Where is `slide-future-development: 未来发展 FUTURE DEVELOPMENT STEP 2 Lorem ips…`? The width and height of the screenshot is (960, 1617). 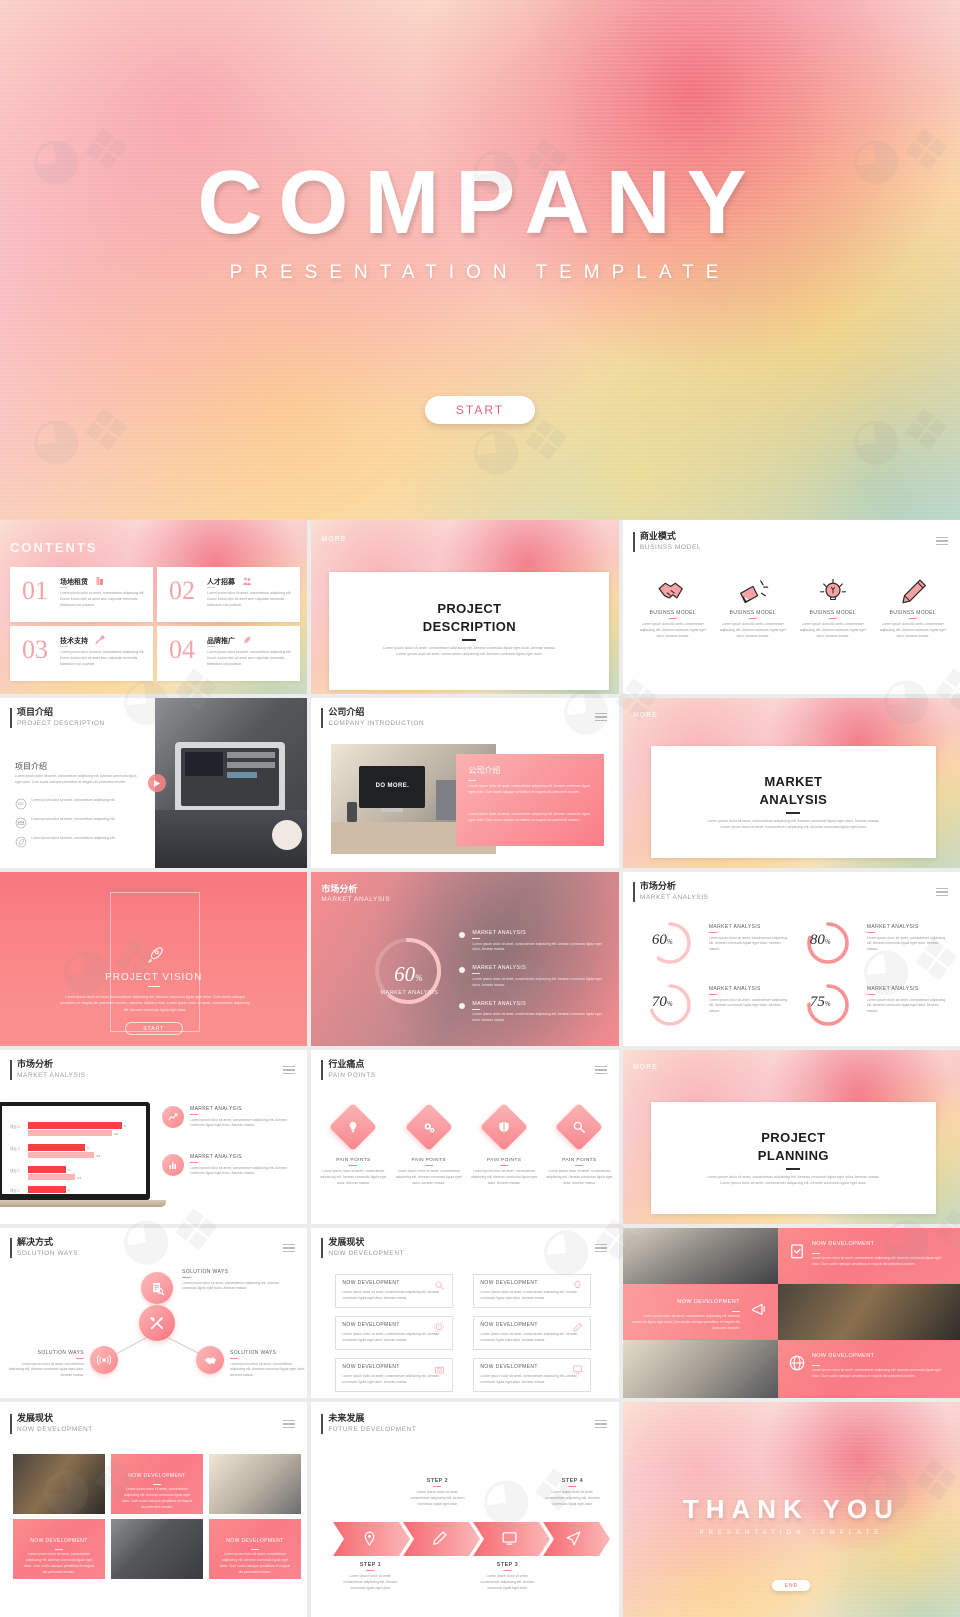 slide-future-development: 未来发展 FUTURE DEVELOPMENT STEP 2 Lorem ips… is located at coordinates (465, 1509).